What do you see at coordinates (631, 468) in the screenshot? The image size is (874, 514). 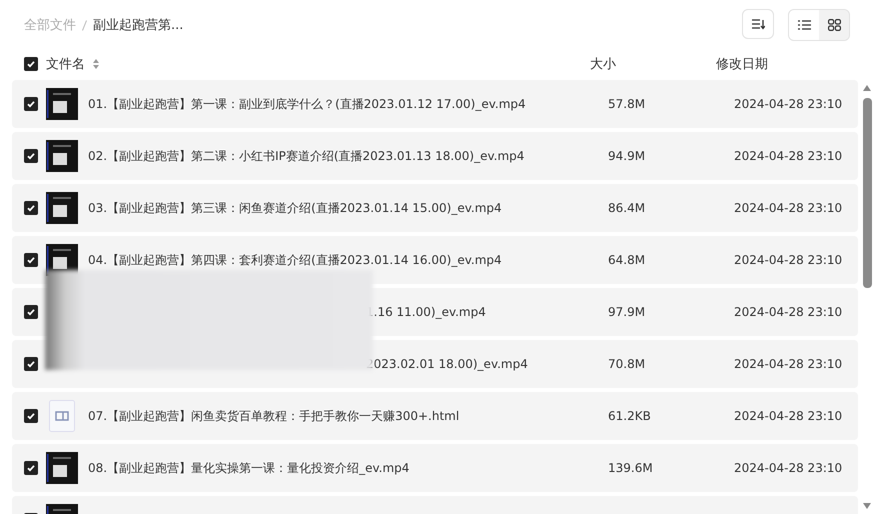 I see `file-size: 139.6M` at bounding box center [631, 468].